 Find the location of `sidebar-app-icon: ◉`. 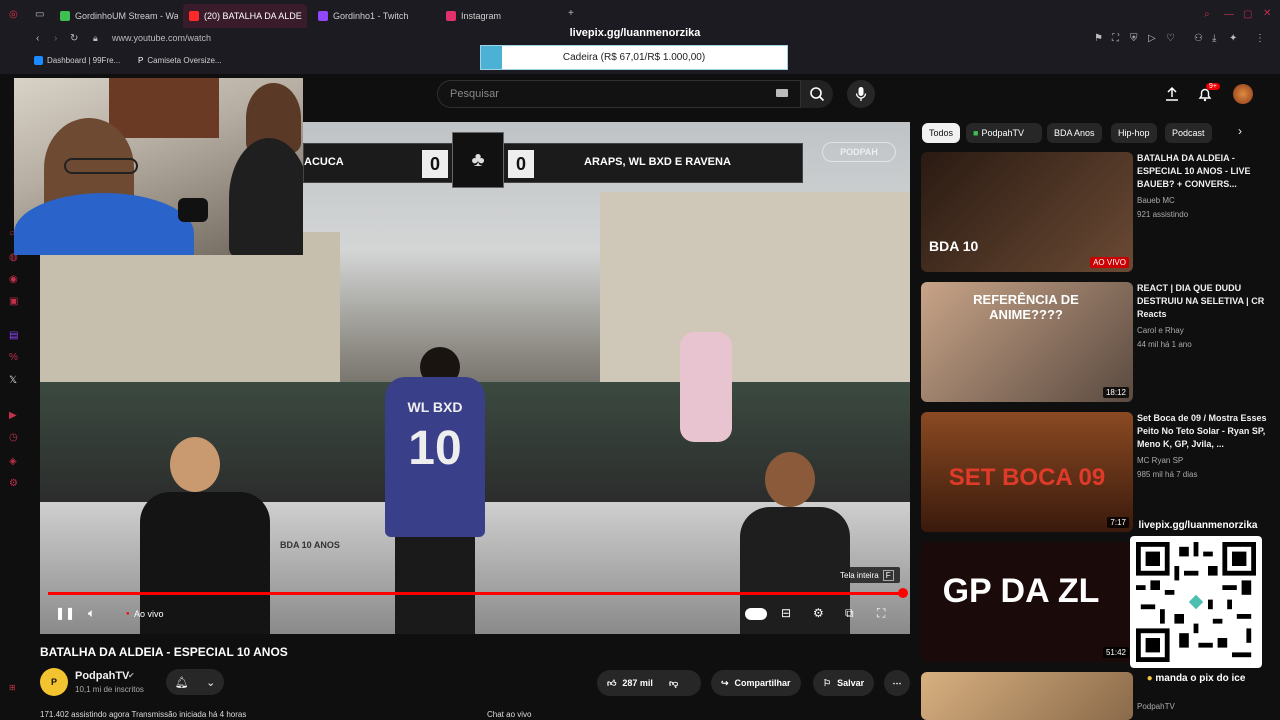

sidebar-app-icon: ◉ is located at coordinates (13, 279).